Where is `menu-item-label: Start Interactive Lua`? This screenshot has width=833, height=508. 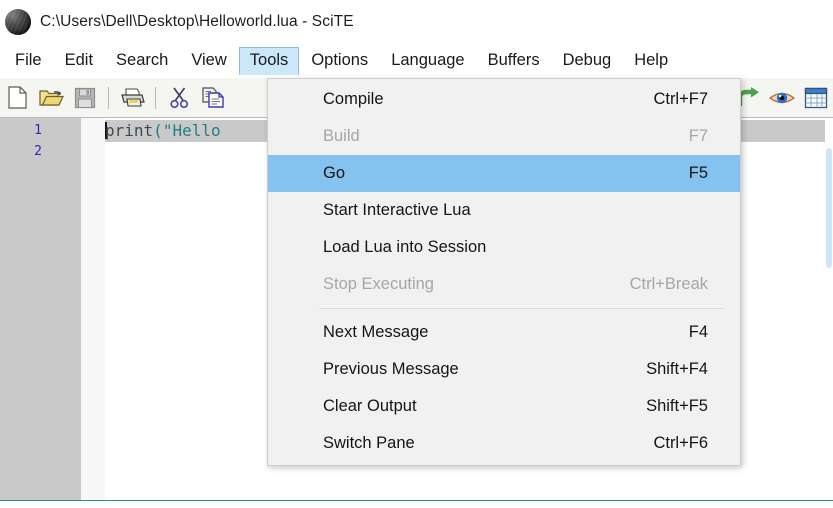
menu-item-label: Start Interactive Lua is located at coordinates (397, 210).